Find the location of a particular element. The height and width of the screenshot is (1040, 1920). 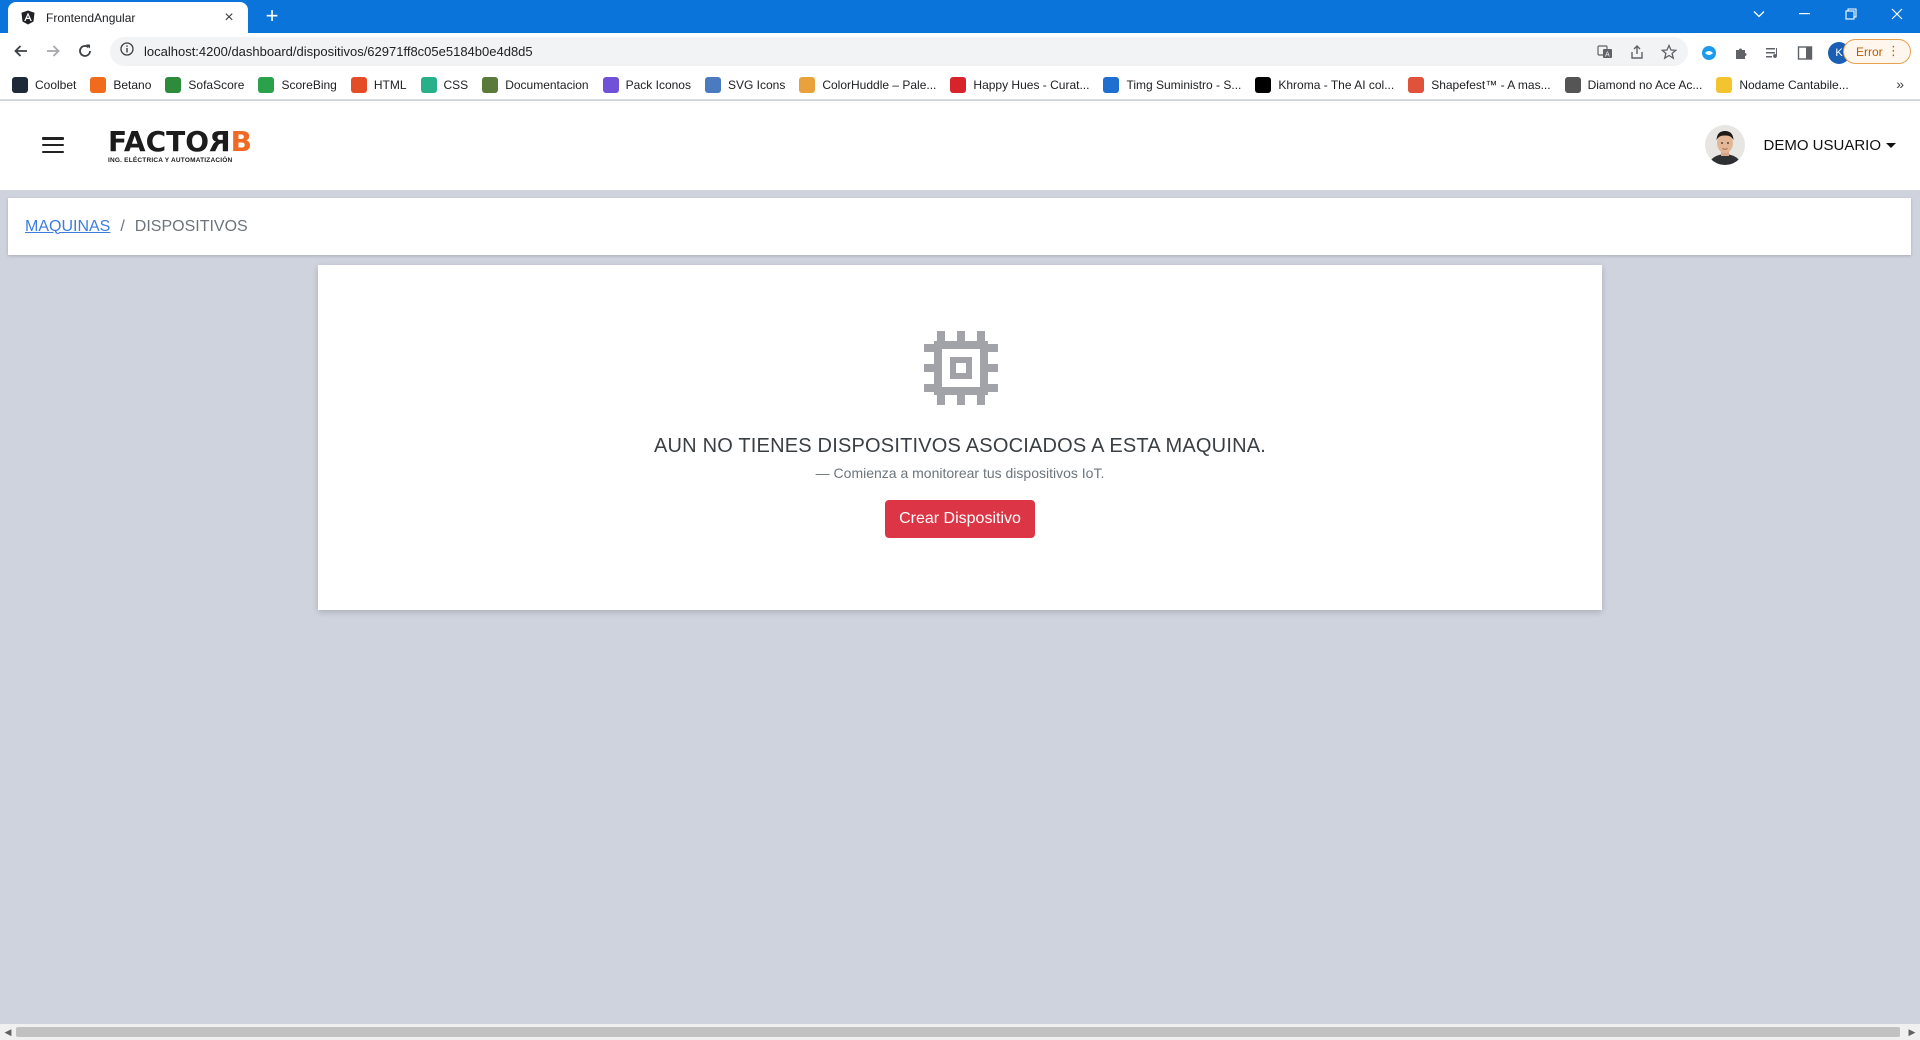

menu-icon is located at coordinates (53, 145).